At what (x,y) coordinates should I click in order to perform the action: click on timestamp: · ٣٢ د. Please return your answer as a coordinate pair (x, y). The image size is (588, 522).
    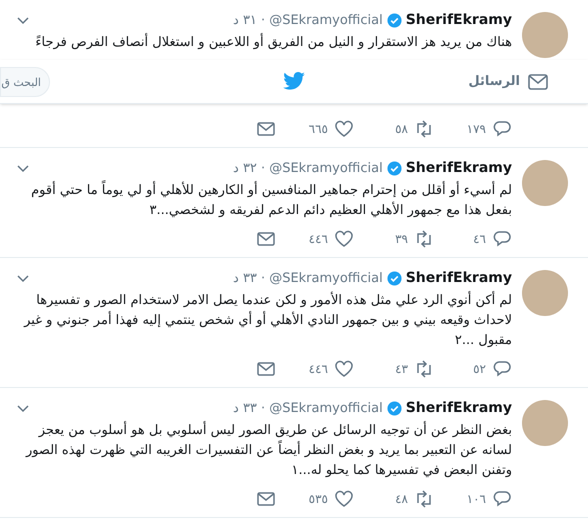
    Looking at the image, I should click on (249, 168).